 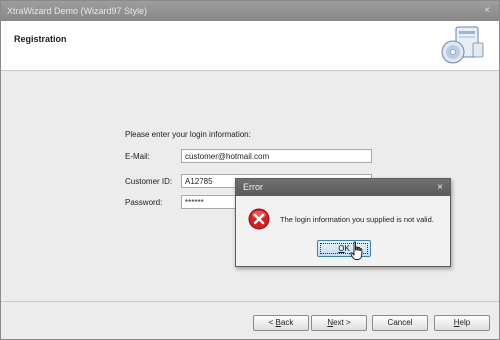 What do you see at coordinates (144, 202) in the screenshot?
I see `password-label: Password:` at bounding box center [144, 202].